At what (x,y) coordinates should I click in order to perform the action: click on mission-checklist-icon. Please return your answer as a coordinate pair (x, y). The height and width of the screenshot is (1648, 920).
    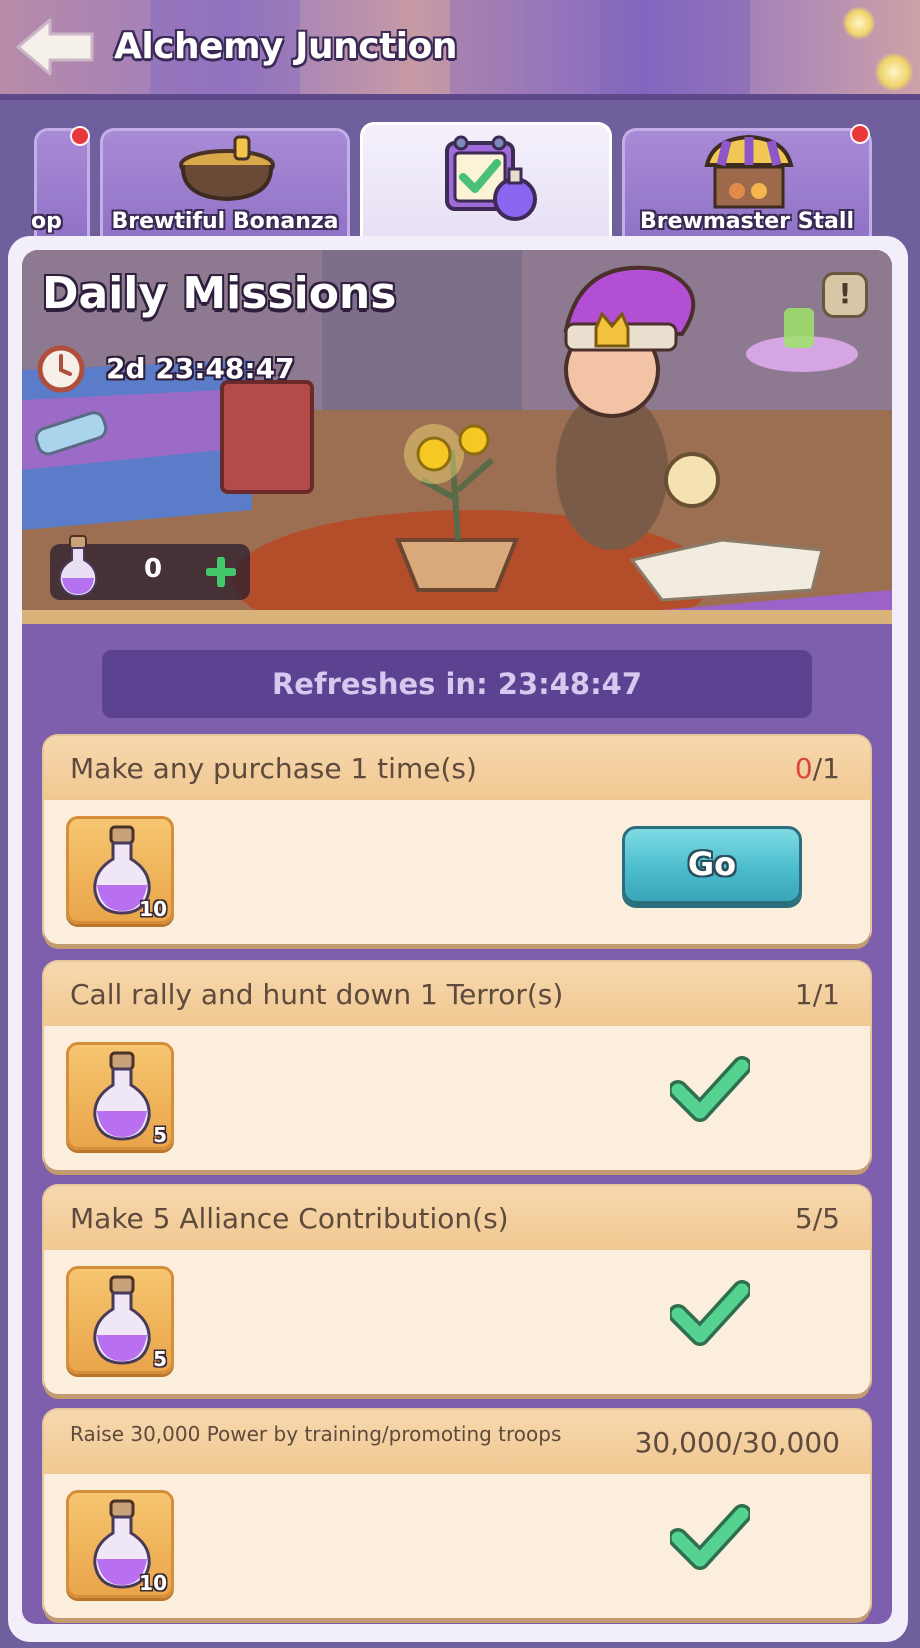
    Looking at the image, I should click on (491, 178).